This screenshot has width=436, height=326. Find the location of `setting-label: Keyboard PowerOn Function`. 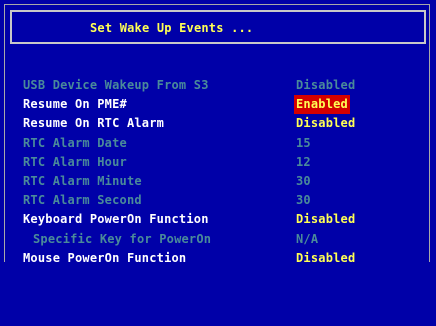

setting-label: Keyboard PowerOn Function is located at coordinates (116, 219).